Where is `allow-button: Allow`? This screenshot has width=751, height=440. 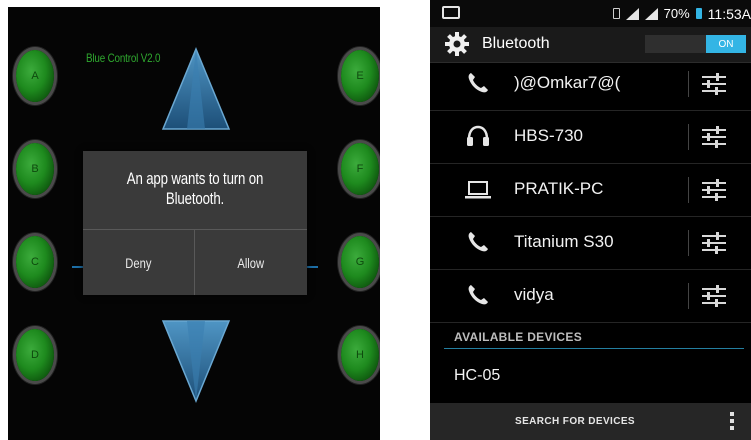
allow-button: Allow is located at coordinates (250, 262).